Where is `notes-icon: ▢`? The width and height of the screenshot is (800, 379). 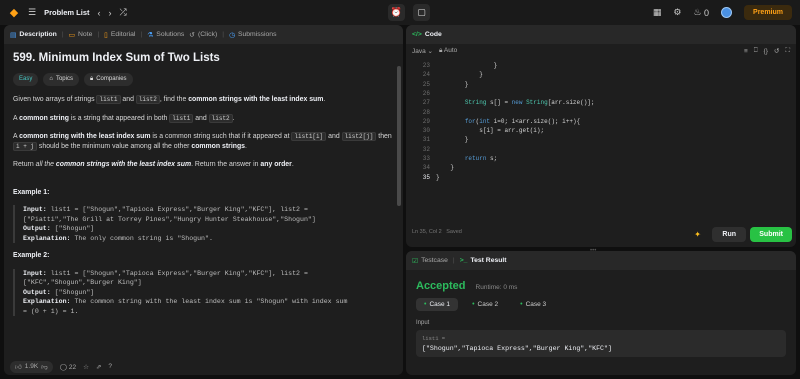 notes-icon: ▢ is located at coordinates (421, 12).